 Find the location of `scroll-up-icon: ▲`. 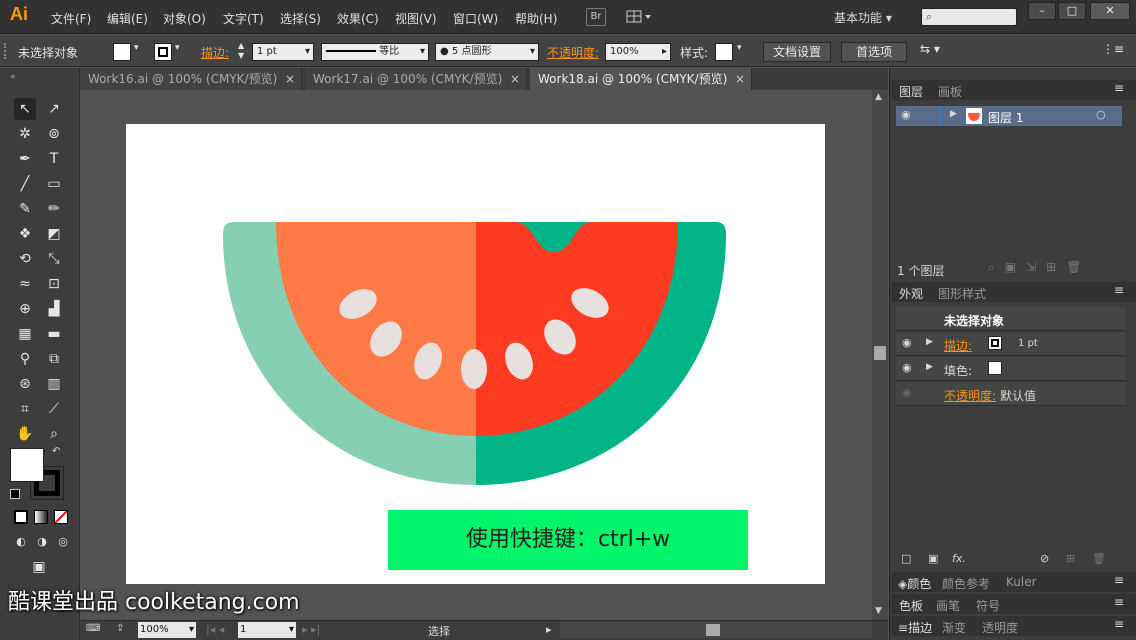

scroll-up-icon: ▲ is located at coordinates (878, 97).